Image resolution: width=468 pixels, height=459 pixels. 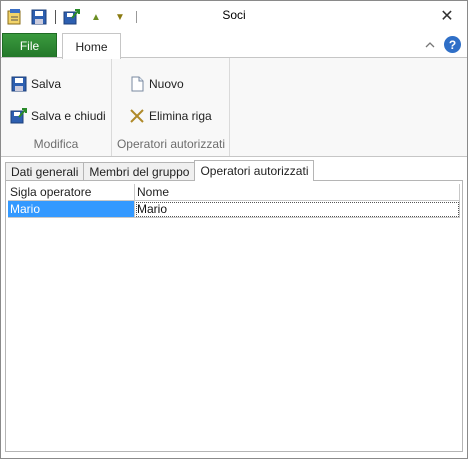 I want to click on salva-e-chiudi-button: Salva e chiudi, so click(x=58, y=116).